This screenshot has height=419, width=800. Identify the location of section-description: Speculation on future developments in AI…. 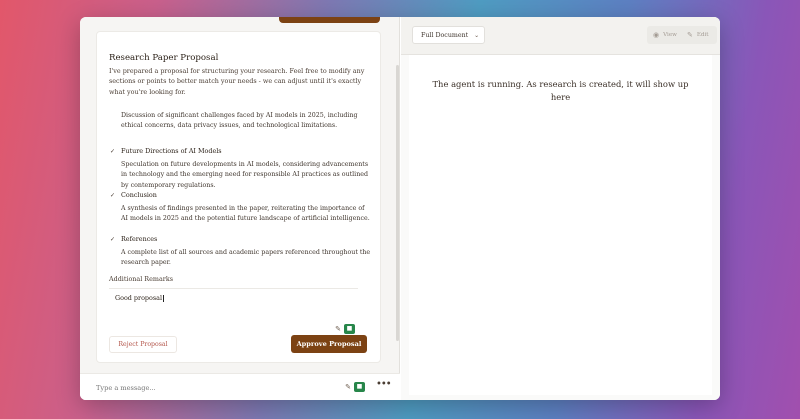
(245, 175).